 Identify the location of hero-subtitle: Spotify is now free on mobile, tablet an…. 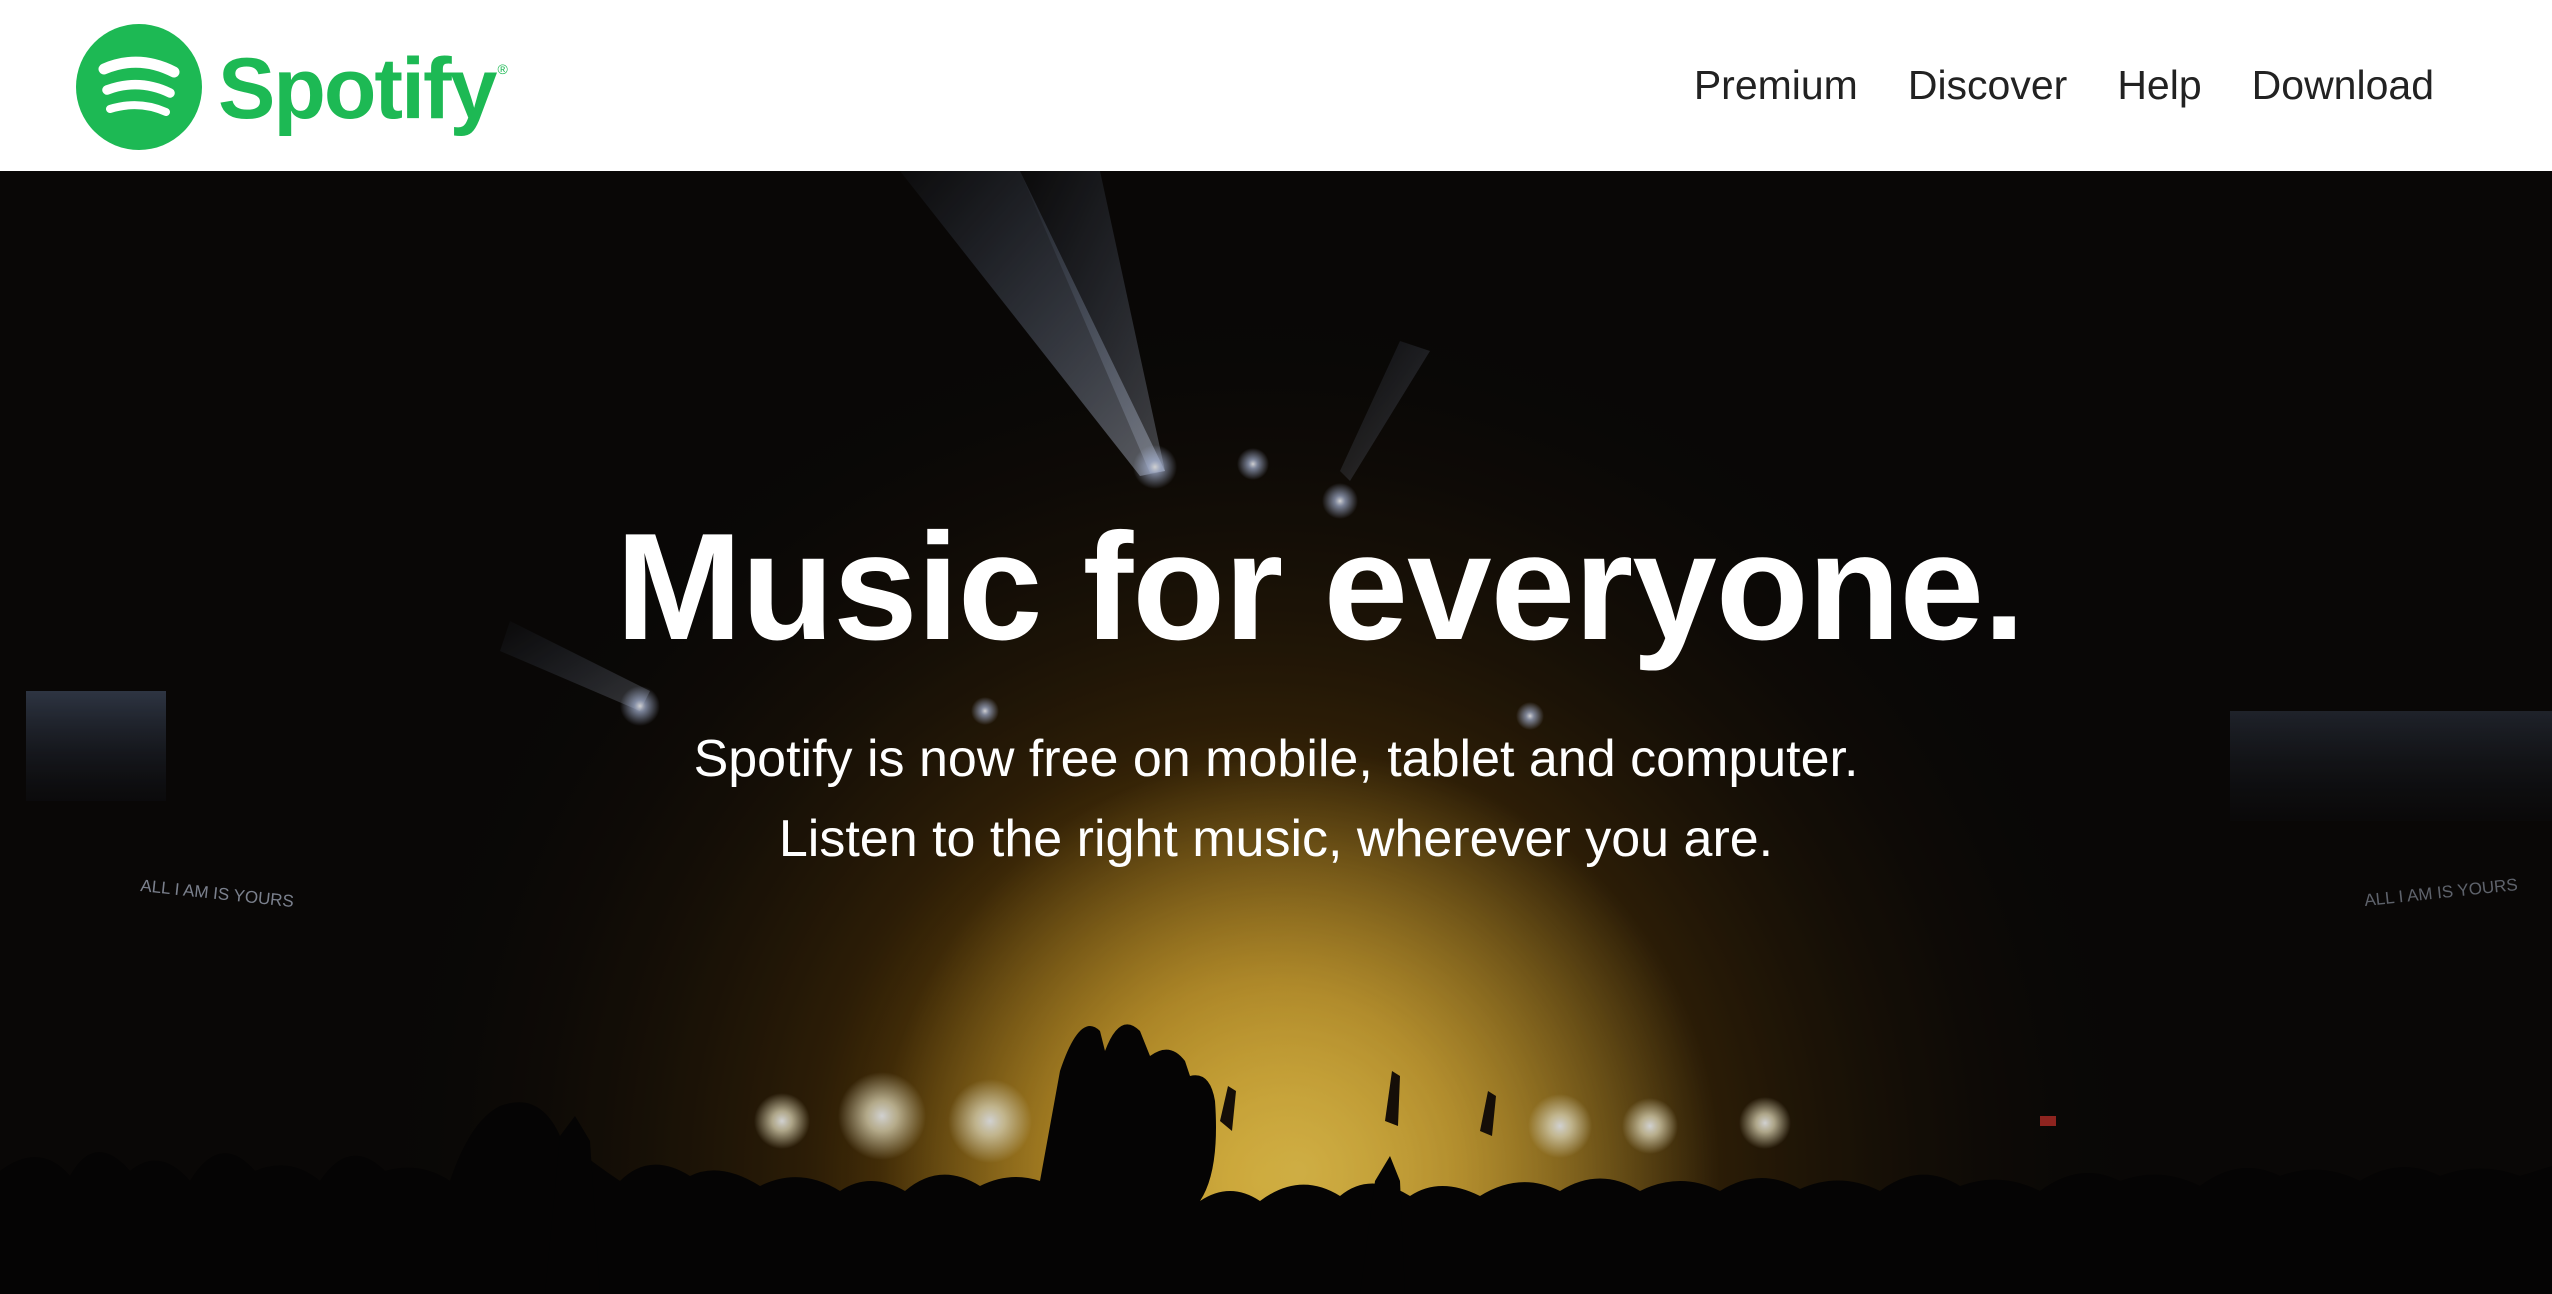
(1276, 799).